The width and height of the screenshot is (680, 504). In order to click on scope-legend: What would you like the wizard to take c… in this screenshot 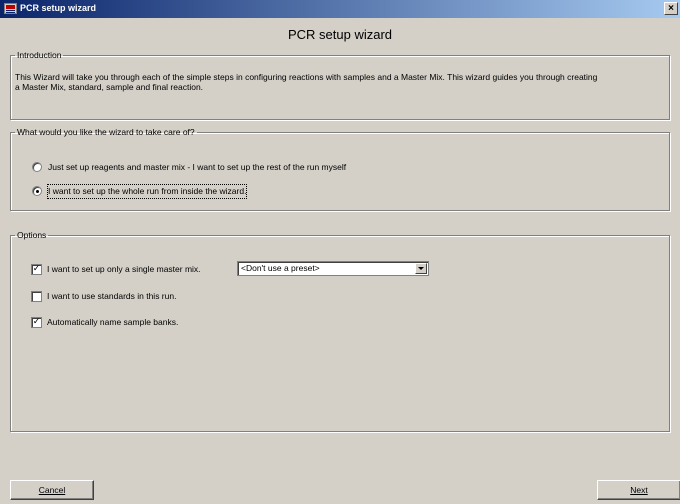, I will do `click(106, 132)`.